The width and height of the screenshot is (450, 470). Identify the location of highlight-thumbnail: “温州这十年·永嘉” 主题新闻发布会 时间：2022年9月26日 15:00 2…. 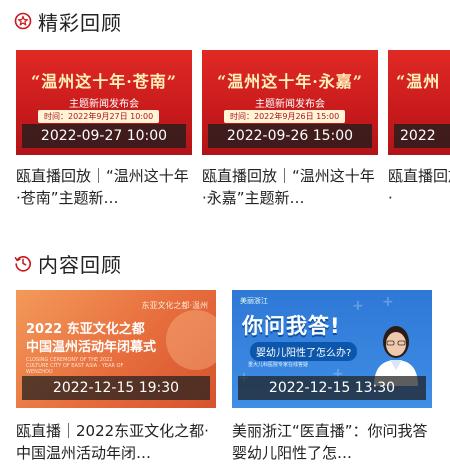
(290, 102).